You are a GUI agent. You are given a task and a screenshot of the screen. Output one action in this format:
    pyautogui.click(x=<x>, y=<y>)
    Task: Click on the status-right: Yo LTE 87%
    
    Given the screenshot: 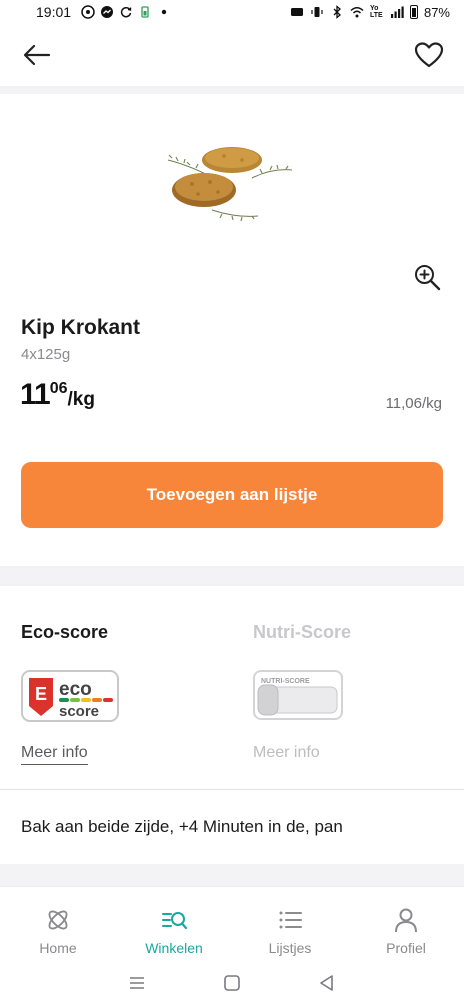 What is the action you would take?
    pyautogui.click(x=370, y=12)
    